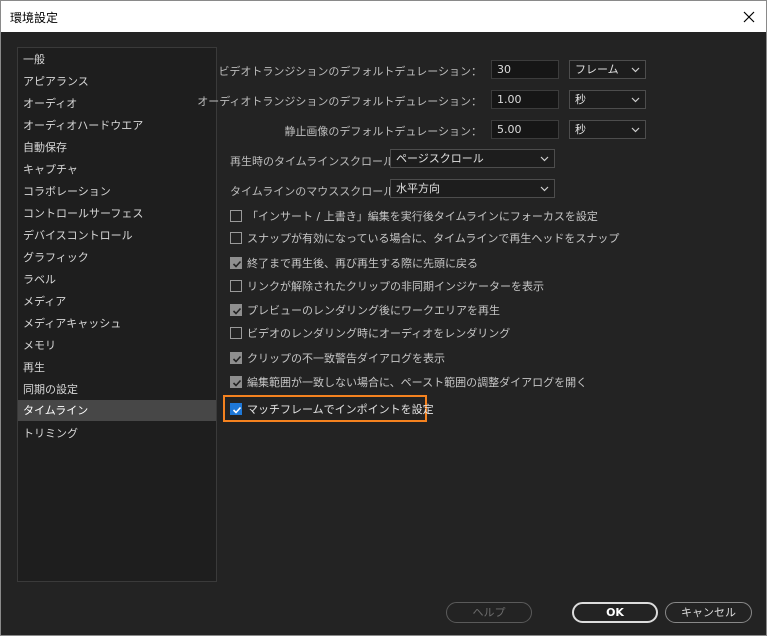  What do you see at coordinates (117, 213) in the screenshot?
I see `sidebar-item-control-surface: コントロールサーフェス` at bounding box center [117, 213].